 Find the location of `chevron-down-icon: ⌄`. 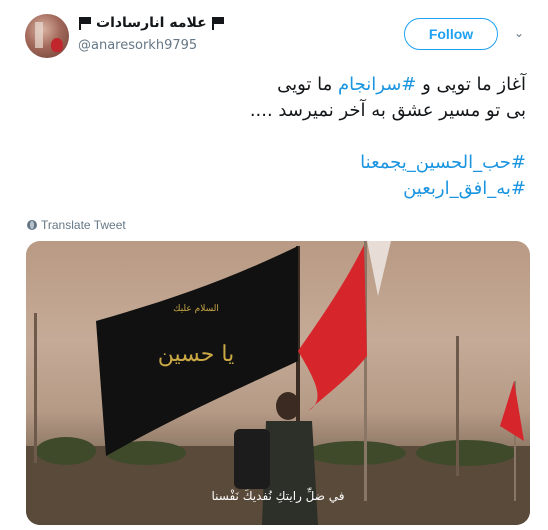

chevron-down-icon: ⌄ is located at coordinates (520, 33).